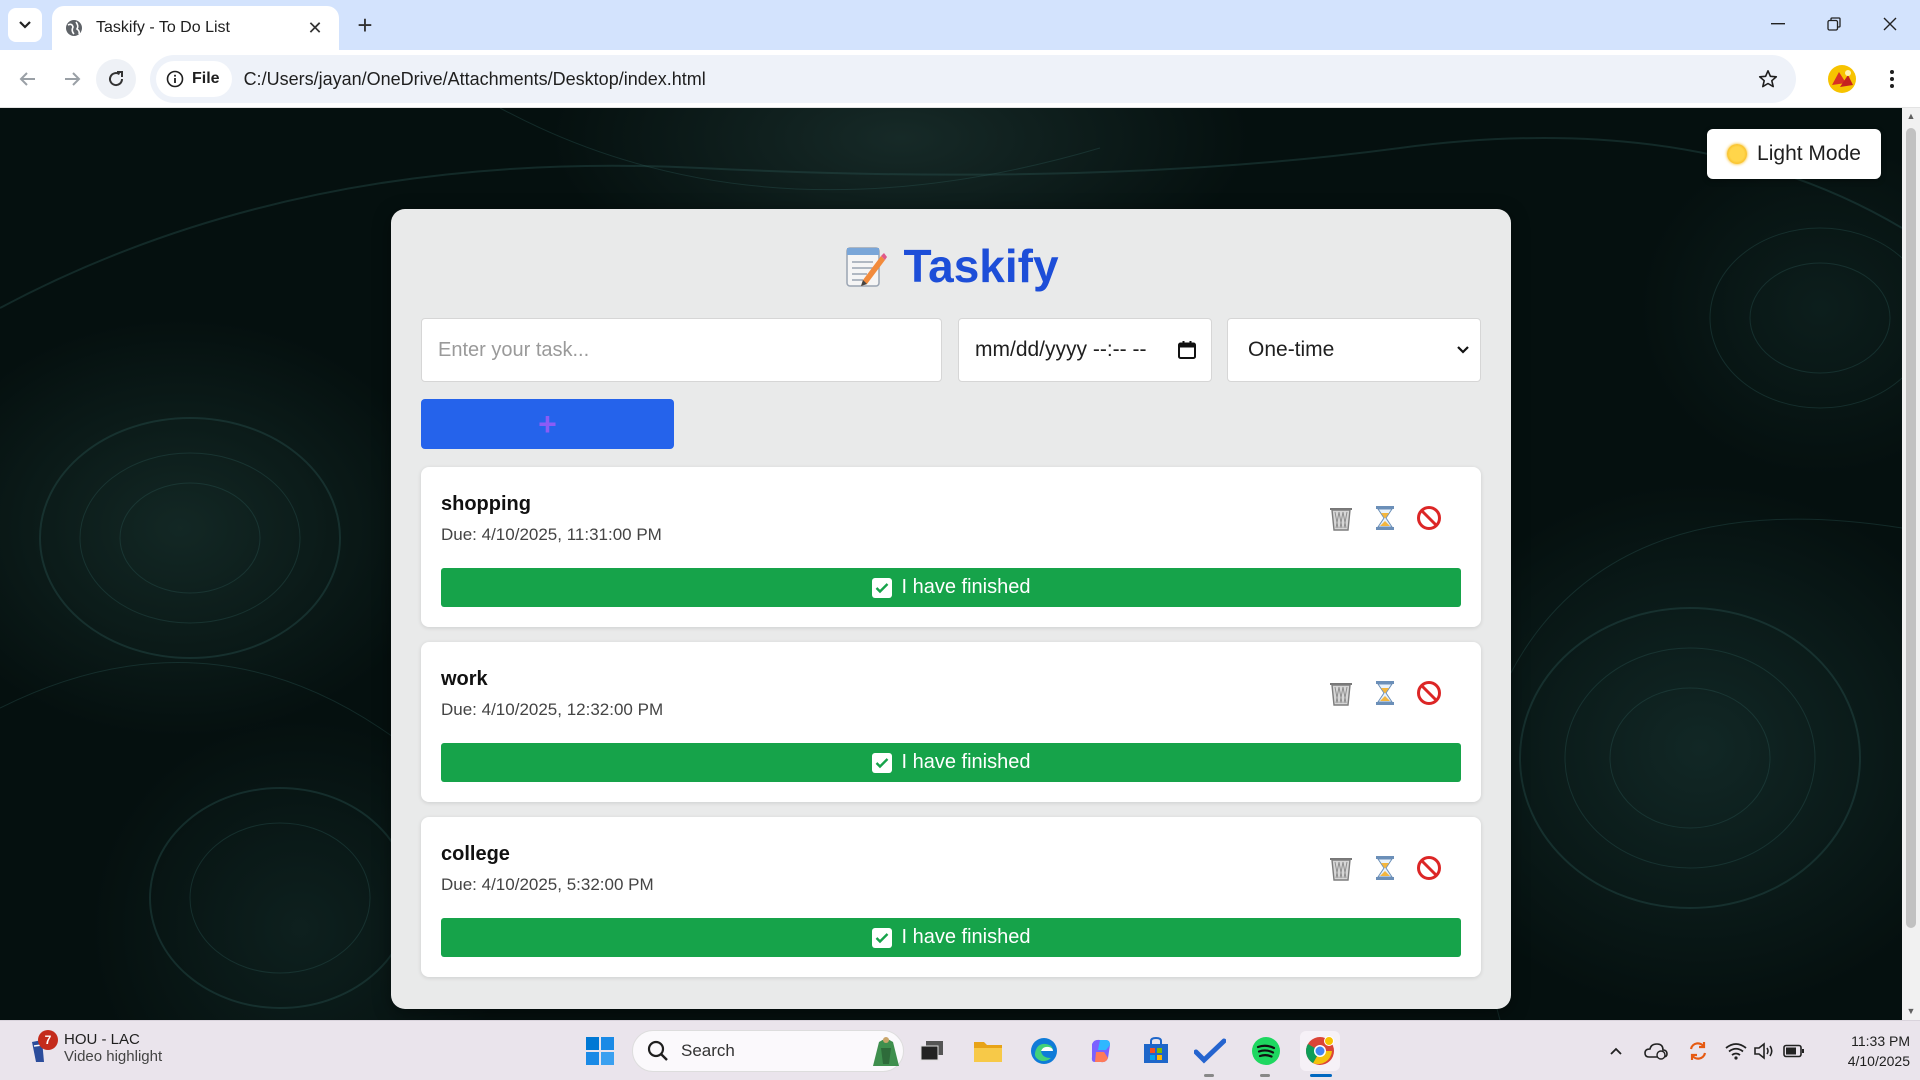 The height and width of the screenshot is (1080, 1920). I want to click on repeat-select-value: One-time, so click(1291, 349).